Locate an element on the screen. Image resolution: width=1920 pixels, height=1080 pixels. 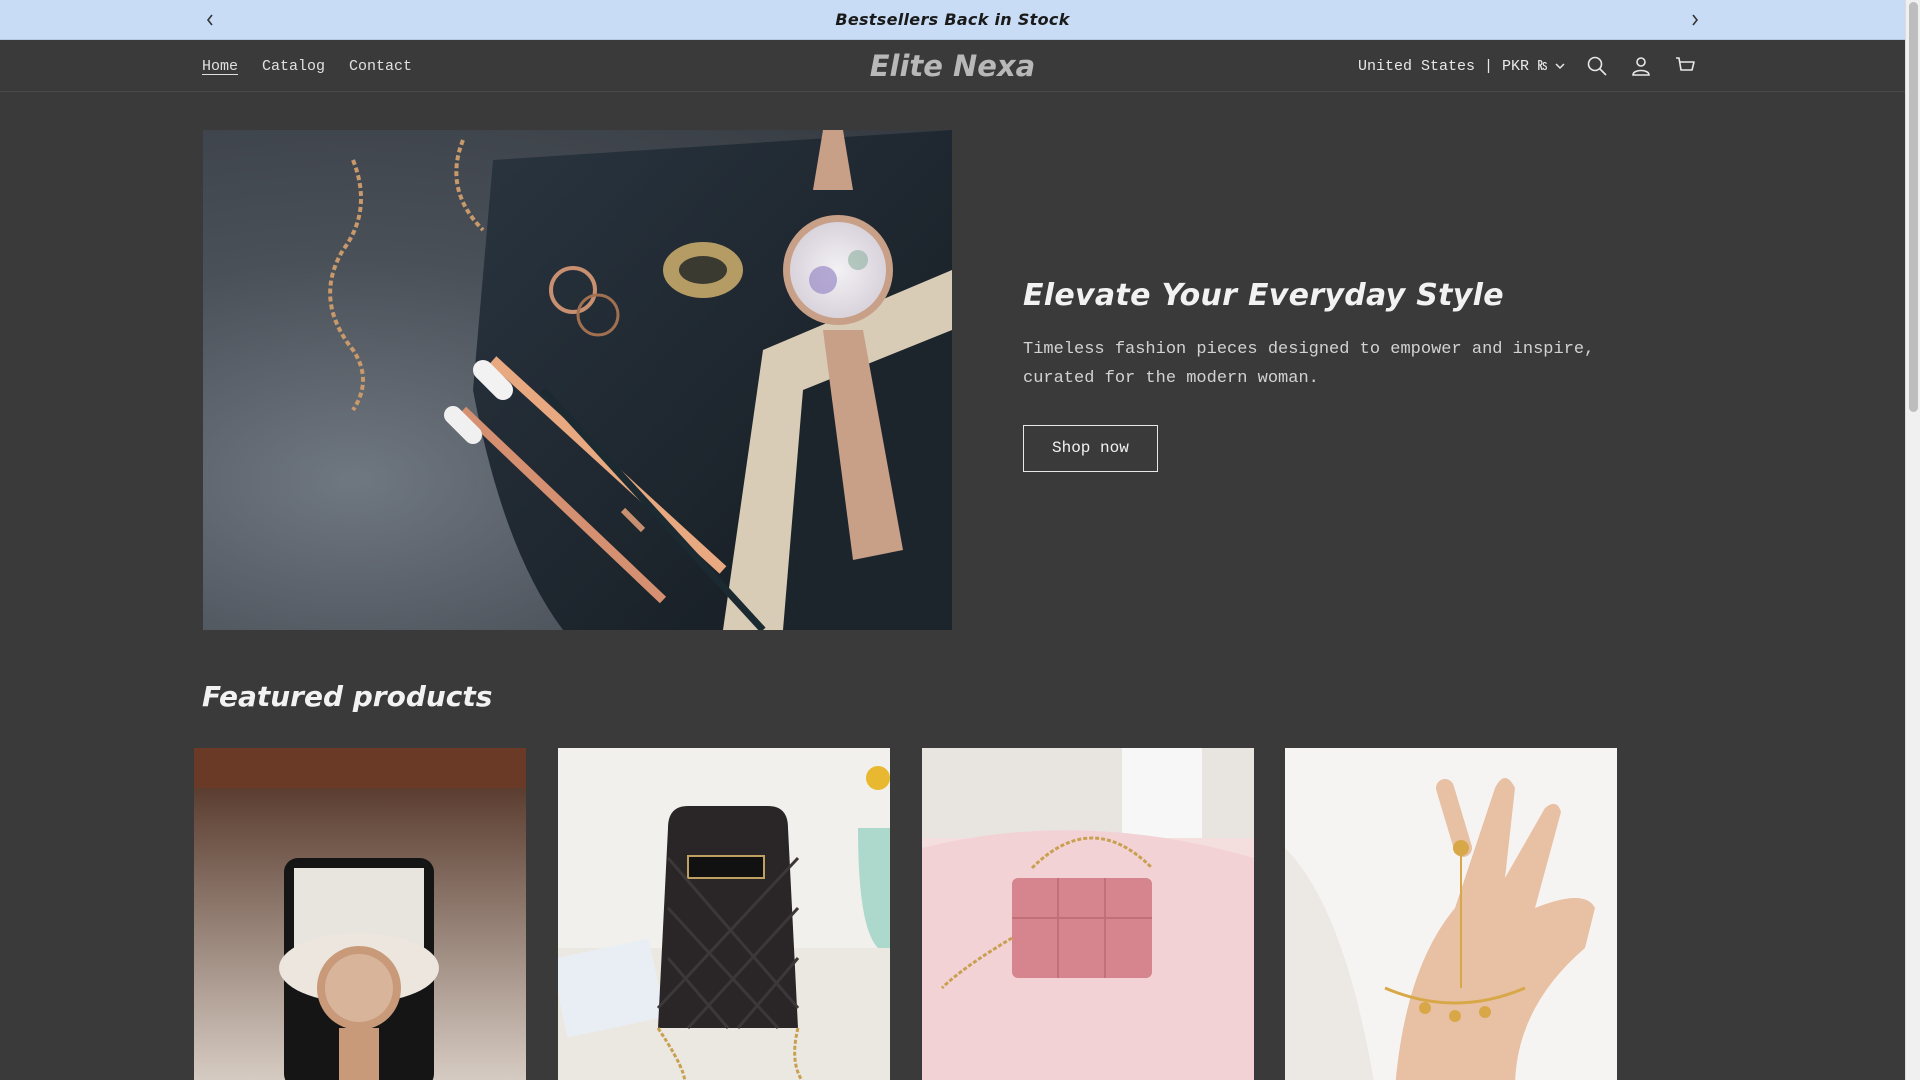
nav-contact: Contact is located at coordinates (380, 66).